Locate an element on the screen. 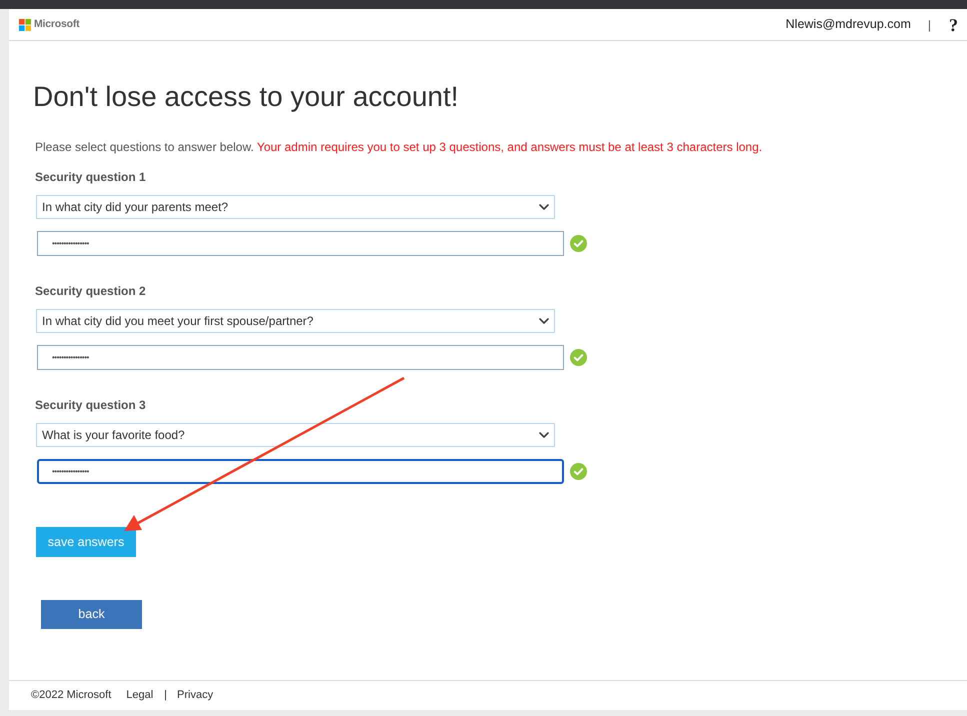 Image resolution: width=967 pixels, height=716 pixels. page-title: Don't lose access to your account! is located at coordinates (246, 97).